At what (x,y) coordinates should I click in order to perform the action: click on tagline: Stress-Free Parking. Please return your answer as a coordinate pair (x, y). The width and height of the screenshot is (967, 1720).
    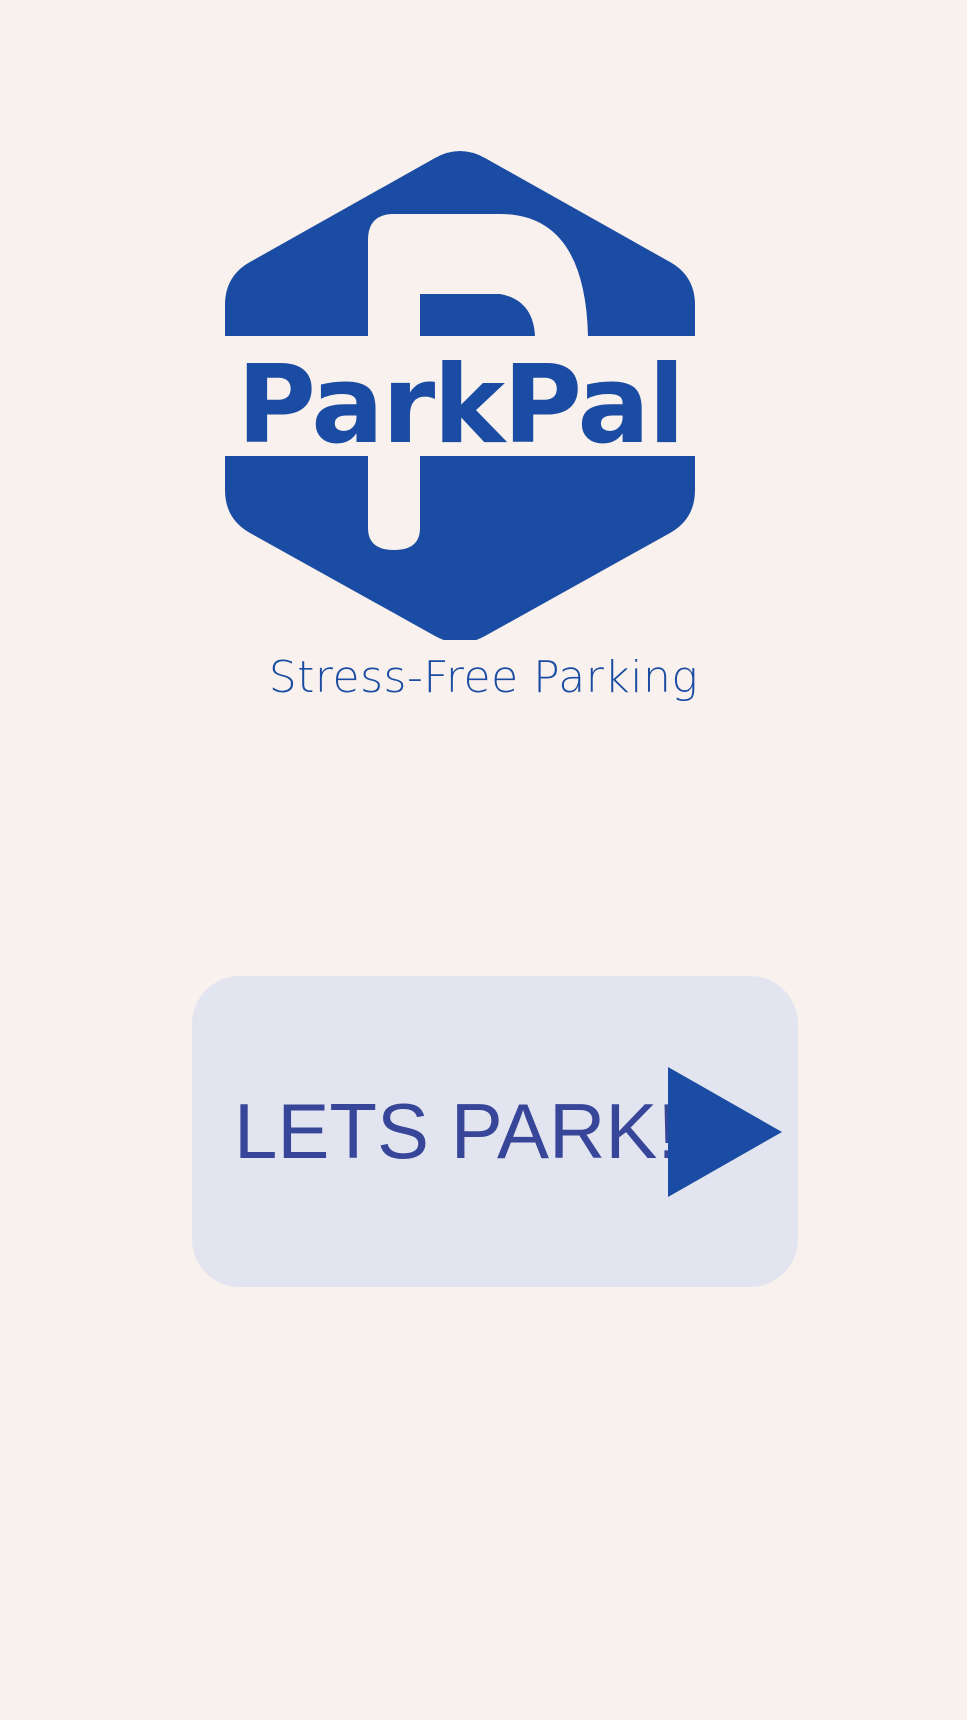
    Looking at the image, I should click on (483, 677).